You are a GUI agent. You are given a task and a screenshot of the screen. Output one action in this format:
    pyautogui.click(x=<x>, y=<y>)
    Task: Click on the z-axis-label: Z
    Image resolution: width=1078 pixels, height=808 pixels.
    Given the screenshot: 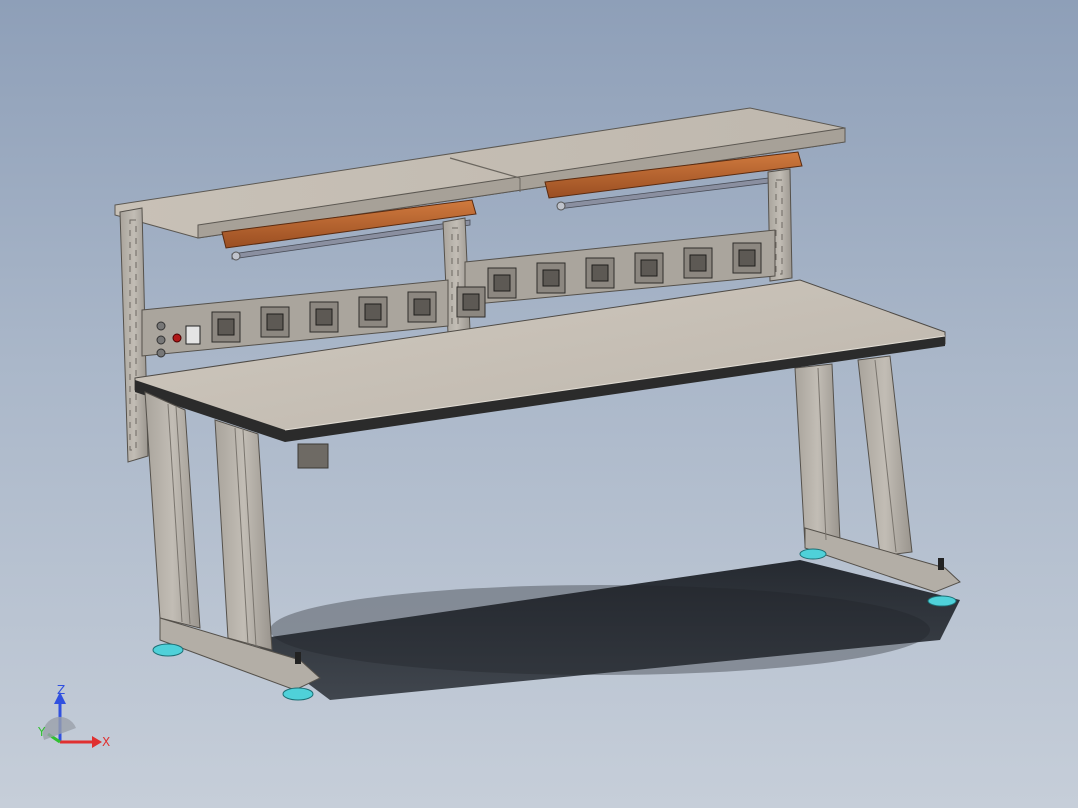 What is the action you would take?
    pyautogui.click(x=61, y=690)
    